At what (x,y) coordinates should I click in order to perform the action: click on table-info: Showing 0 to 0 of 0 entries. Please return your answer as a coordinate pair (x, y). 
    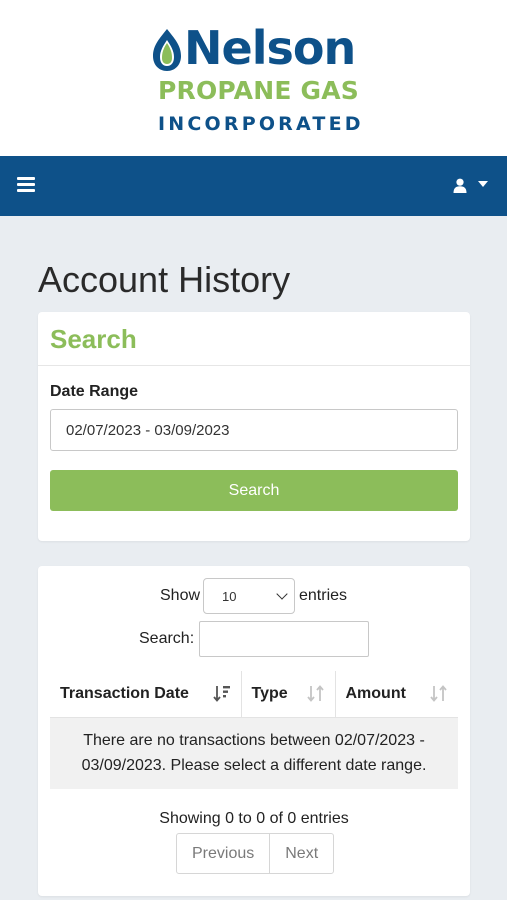
    Looking at the image, I should click on (254, 818).